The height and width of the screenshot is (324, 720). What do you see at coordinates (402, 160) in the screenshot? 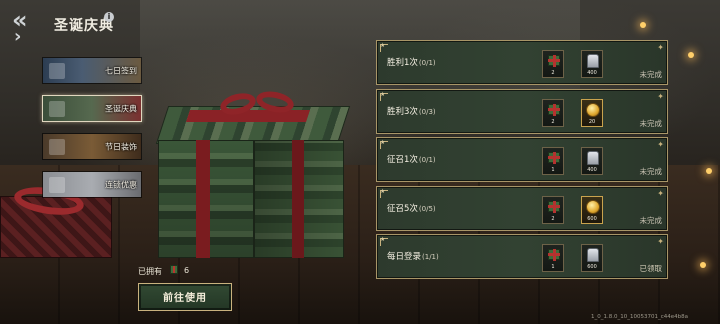
I see `task-name-text: 征召1次` at bounding box center [402, 160].